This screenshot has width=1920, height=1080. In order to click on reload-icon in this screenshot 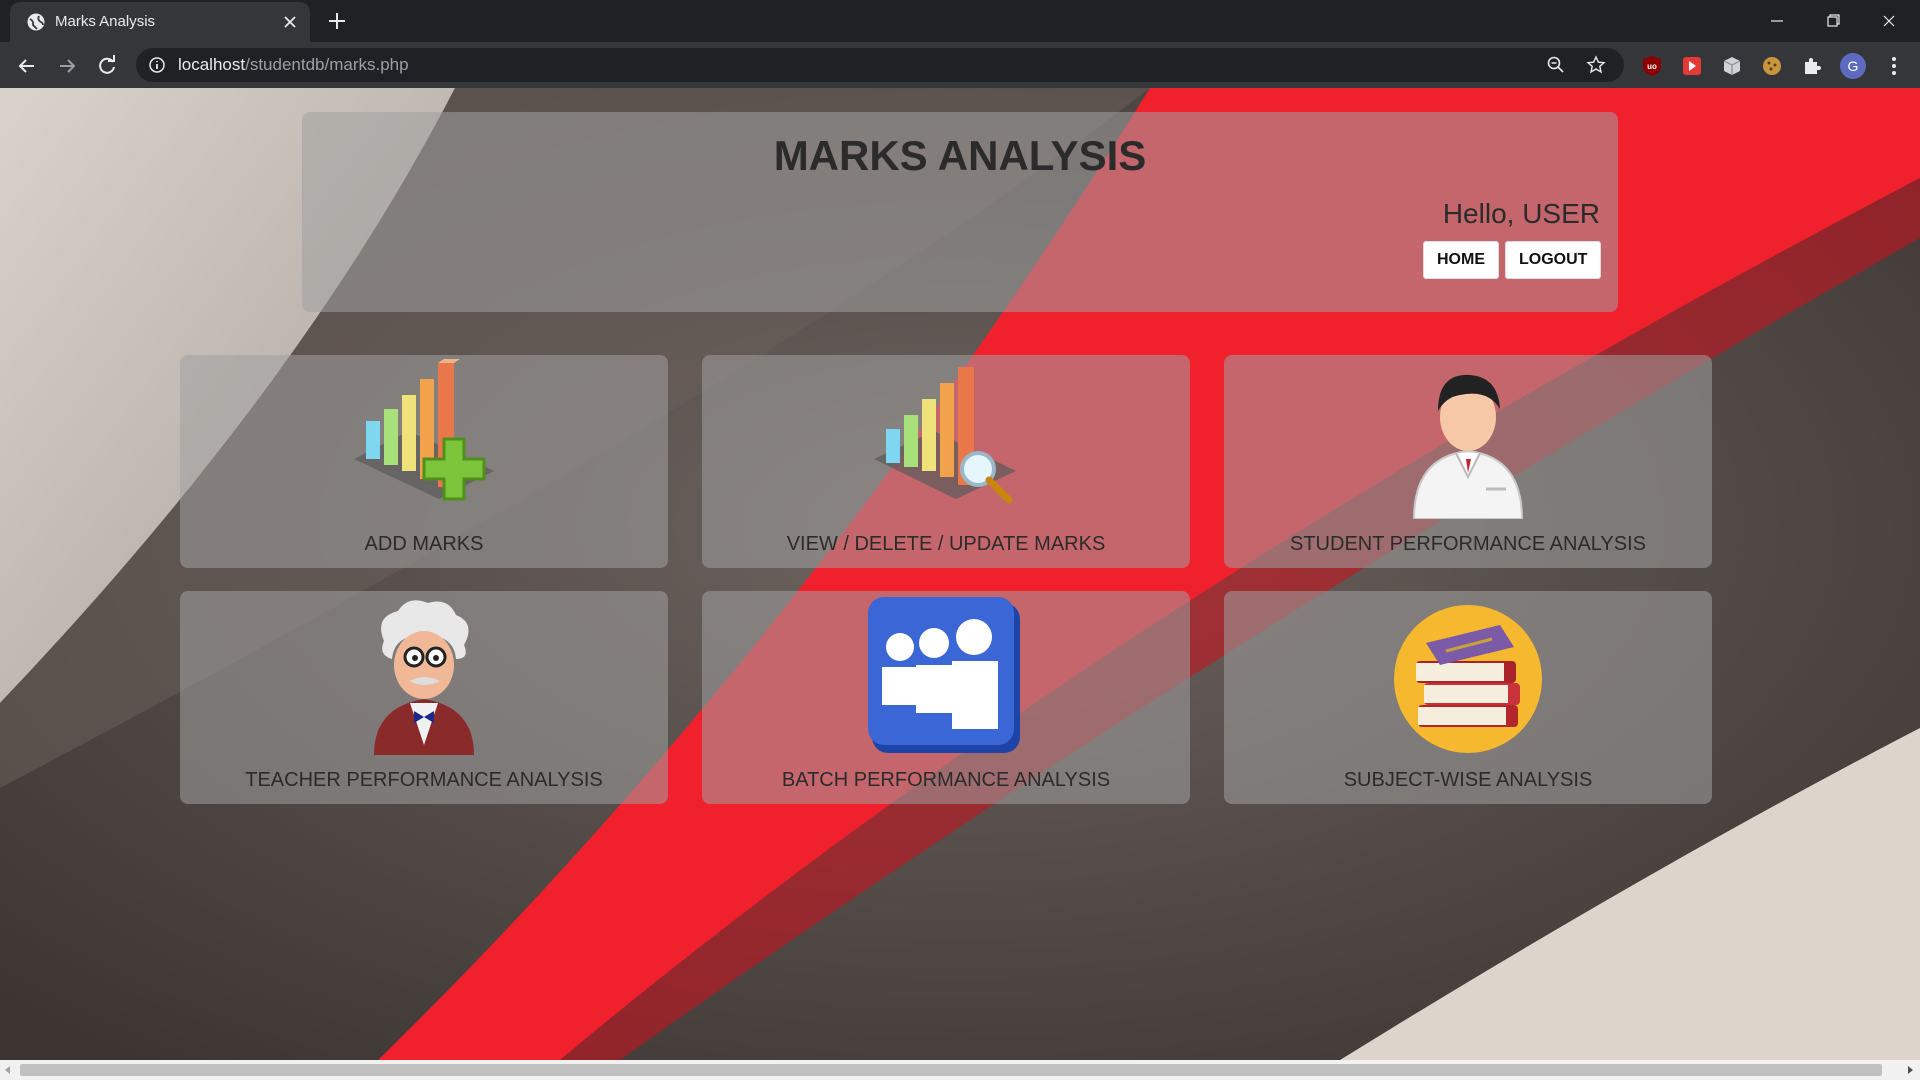, I will do `click(107, 66)`.